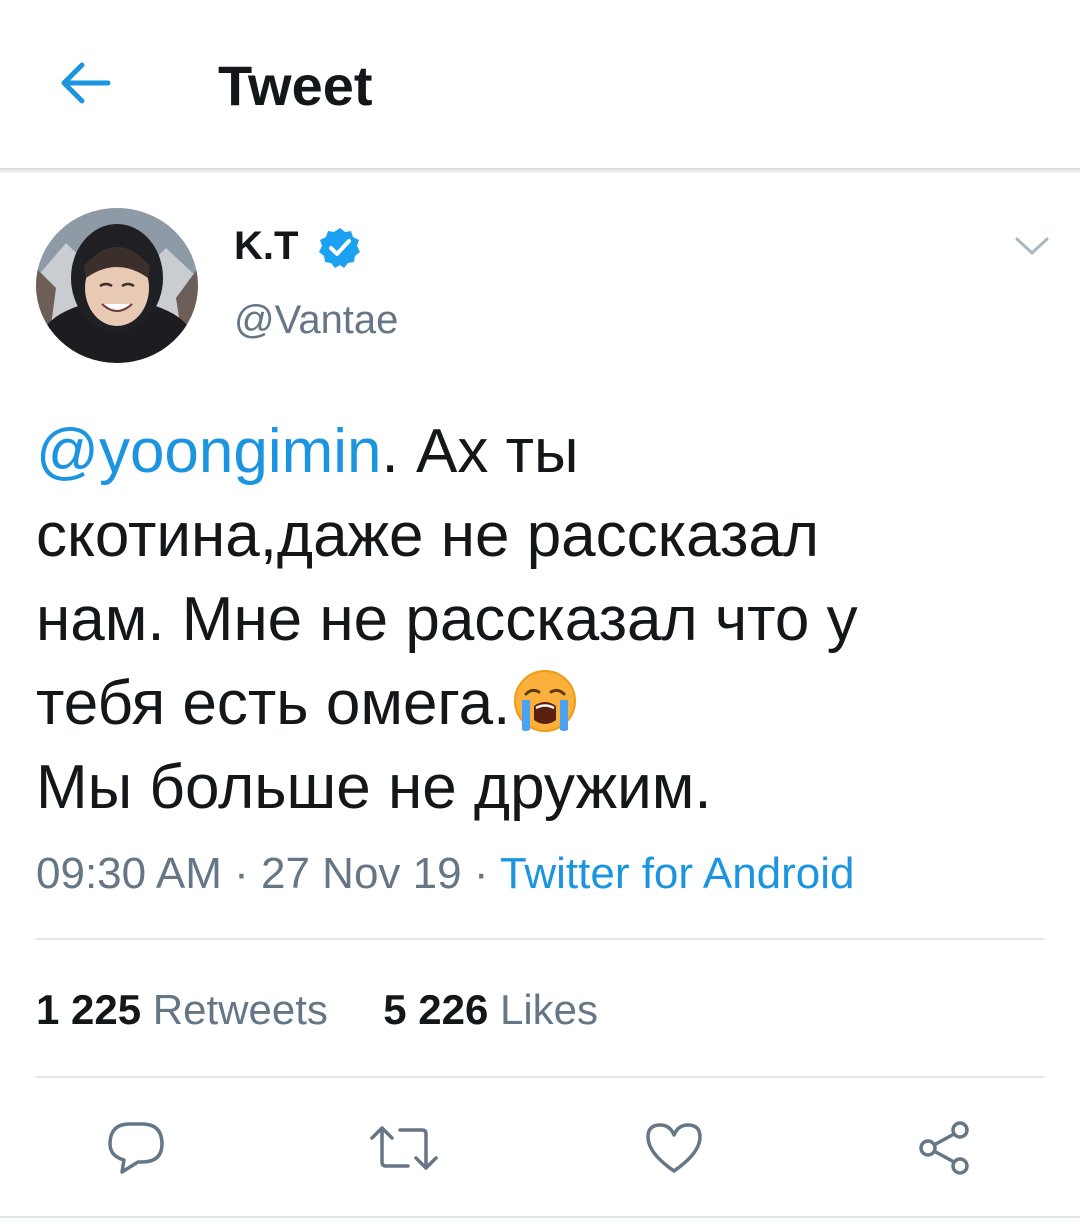 The height and width of the screenshot is (1226, 1080). I want to click on arrow-left-icon, so click(86, 83).